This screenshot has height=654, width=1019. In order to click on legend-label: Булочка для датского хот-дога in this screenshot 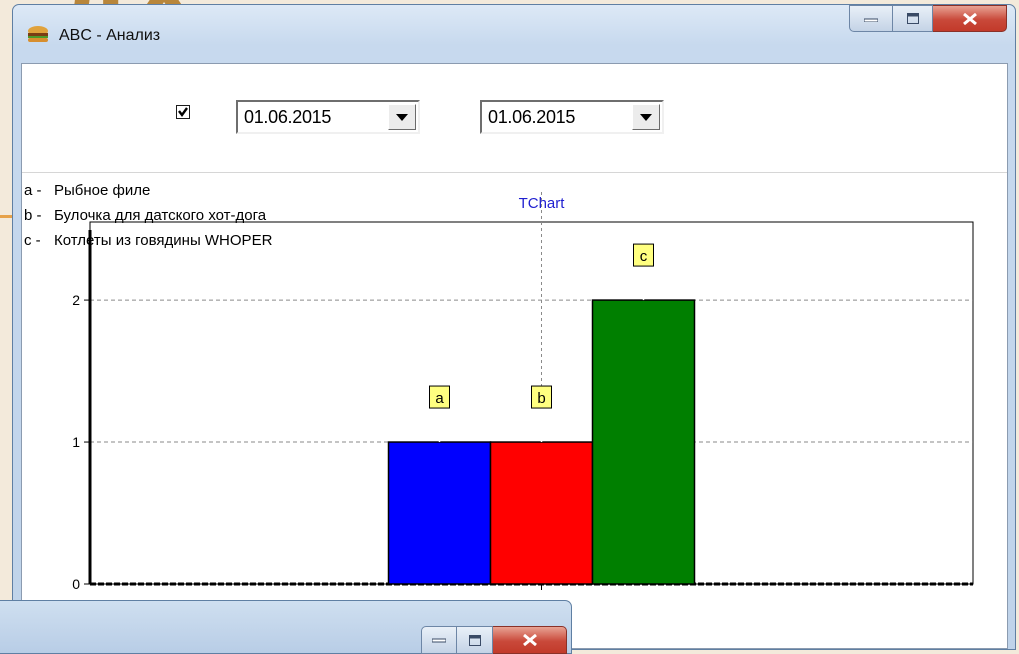, I will do `click(160, 215)`.